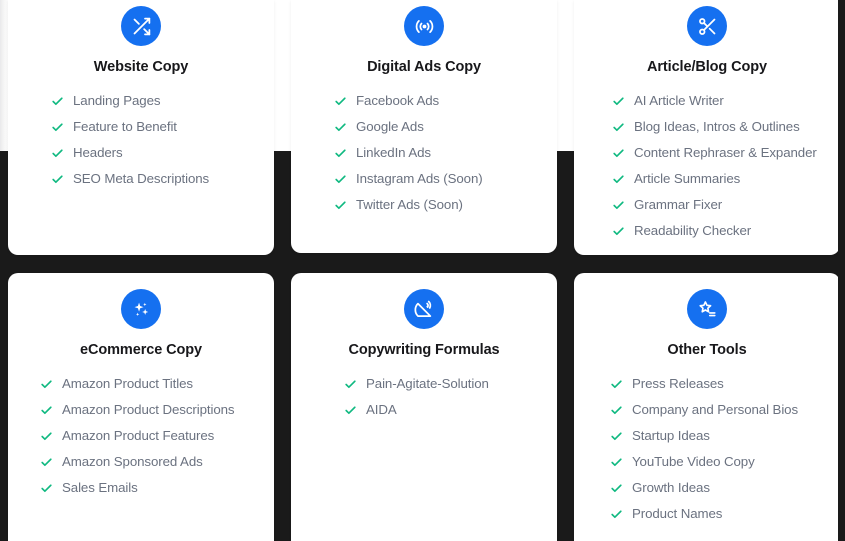 Image resolution: width=845 pixels, height=541 pixels. Describe the element at coordinates (117, 100) in the screenshot. I see `list-item-label: Landing Pages` at that location.